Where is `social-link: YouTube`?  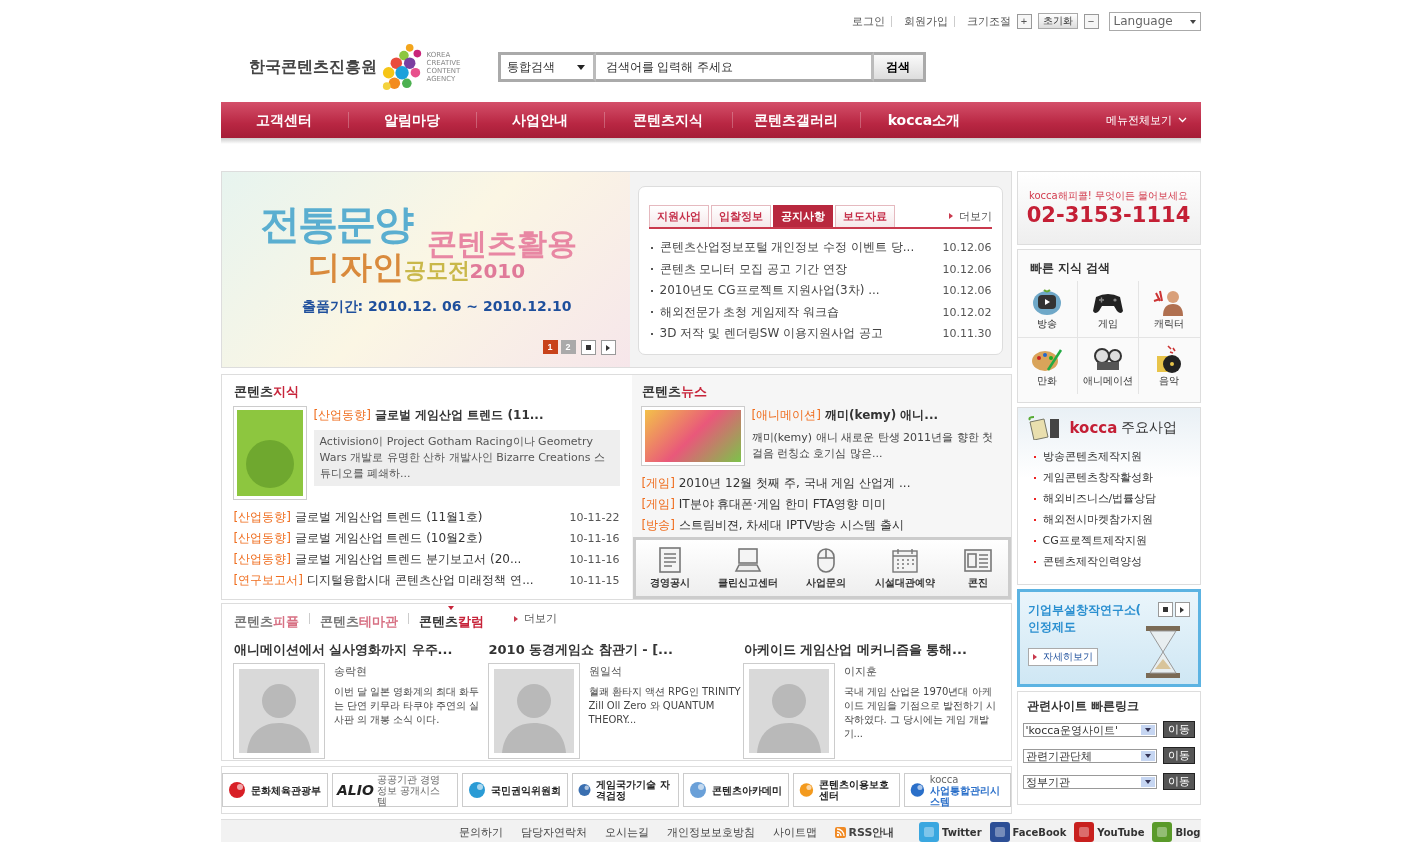 social-link: YouTube is located at coordinates (1109, 832).